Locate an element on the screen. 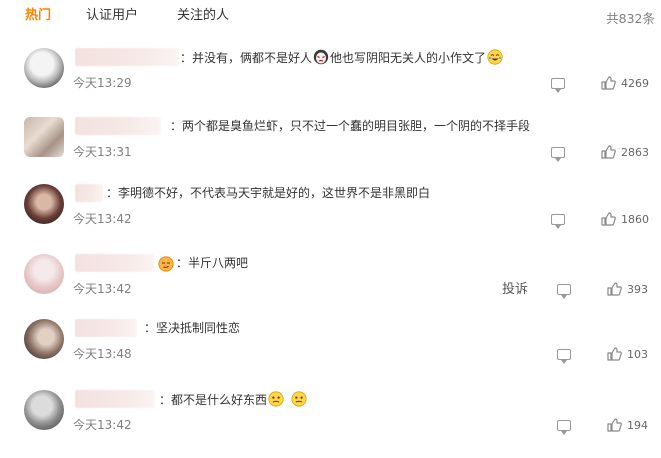 Image resolution: width=661 pixels, height=458 pixels. smug-emoji-icon is located at coordinates (166, 264).